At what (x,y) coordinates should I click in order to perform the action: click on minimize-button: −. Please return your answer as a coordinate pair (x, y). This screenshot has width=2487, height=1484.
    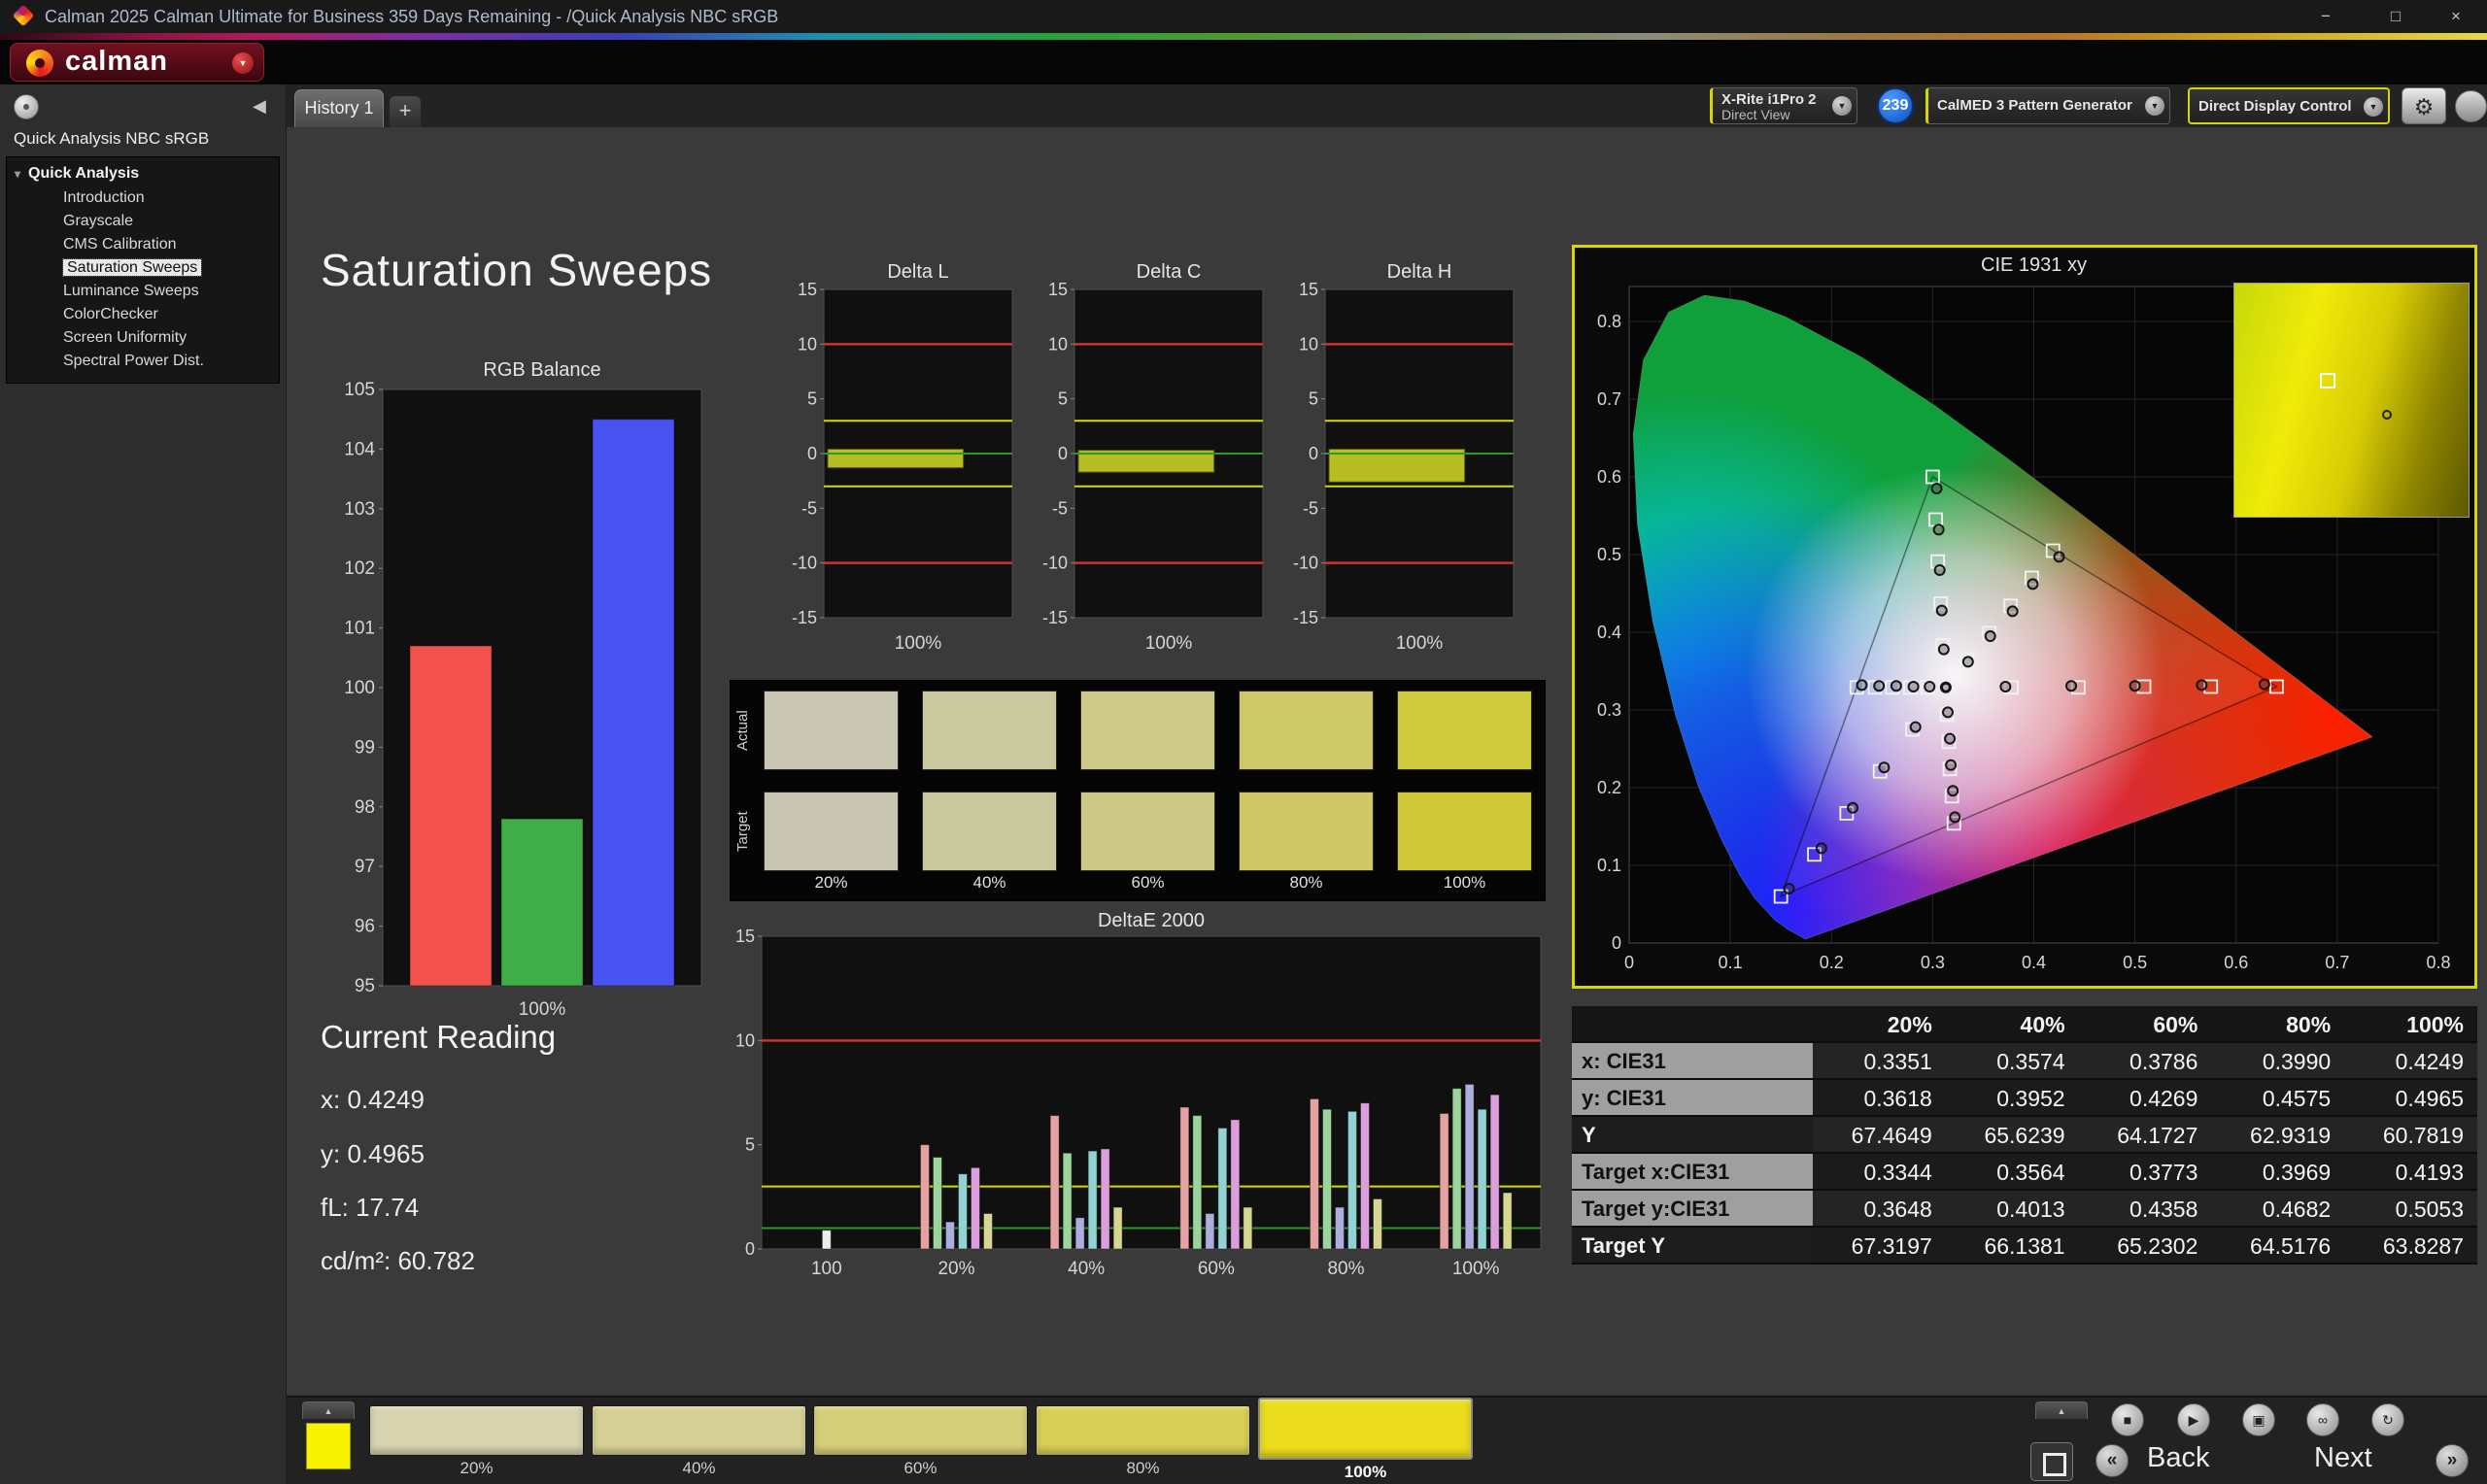
    Looking at the image, I should click on (2326, 16).